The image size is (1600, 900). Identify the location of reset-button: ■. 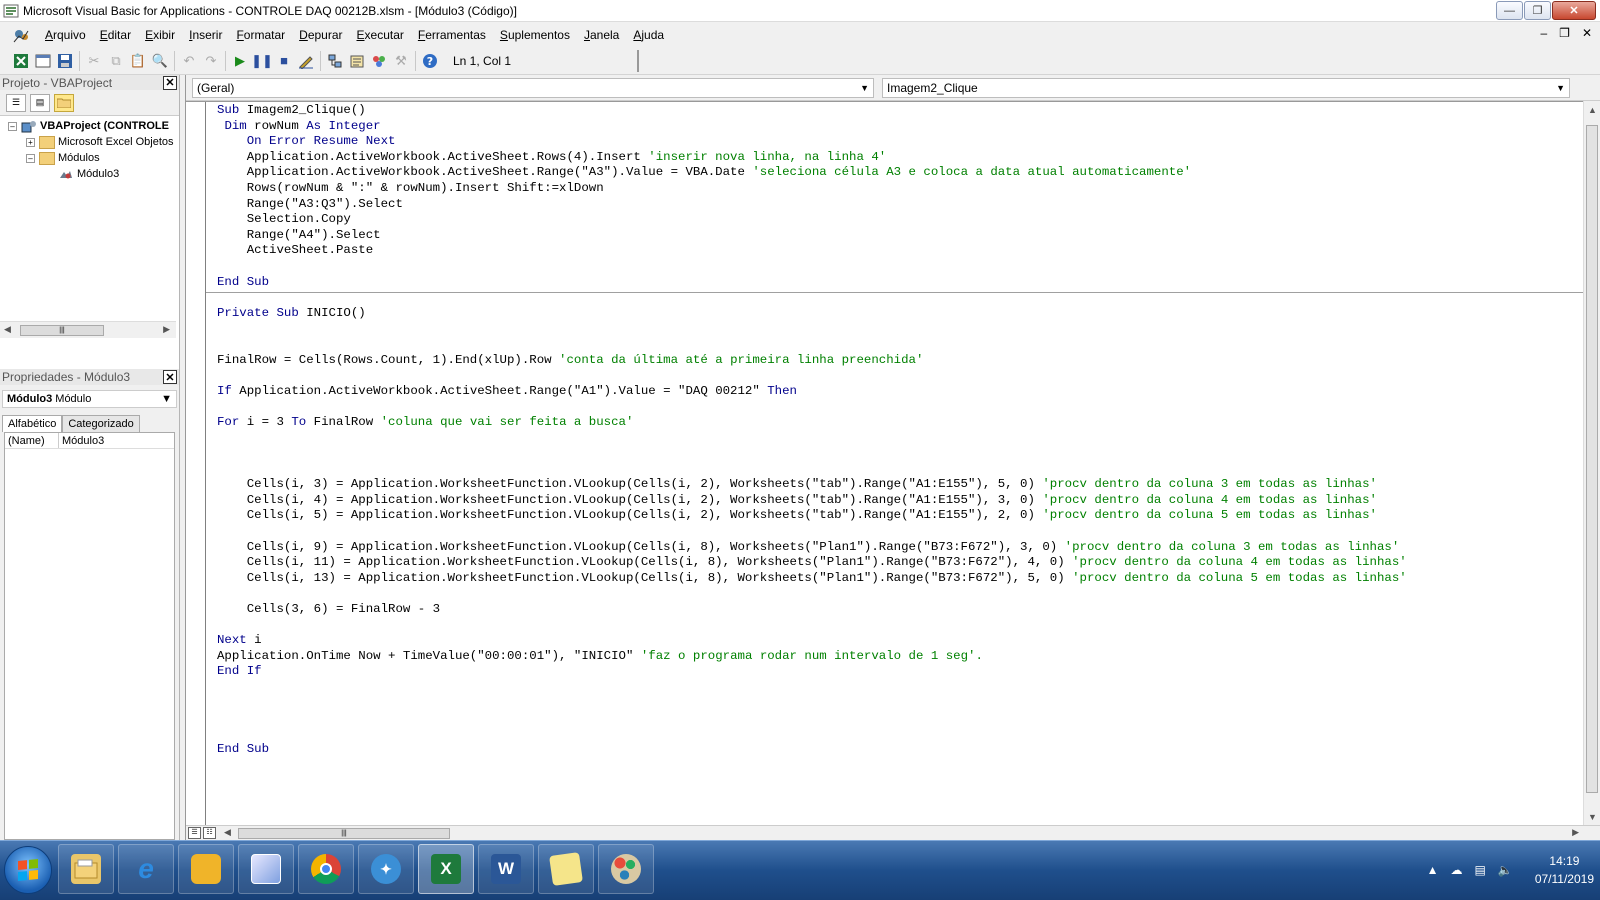
(284, 61).